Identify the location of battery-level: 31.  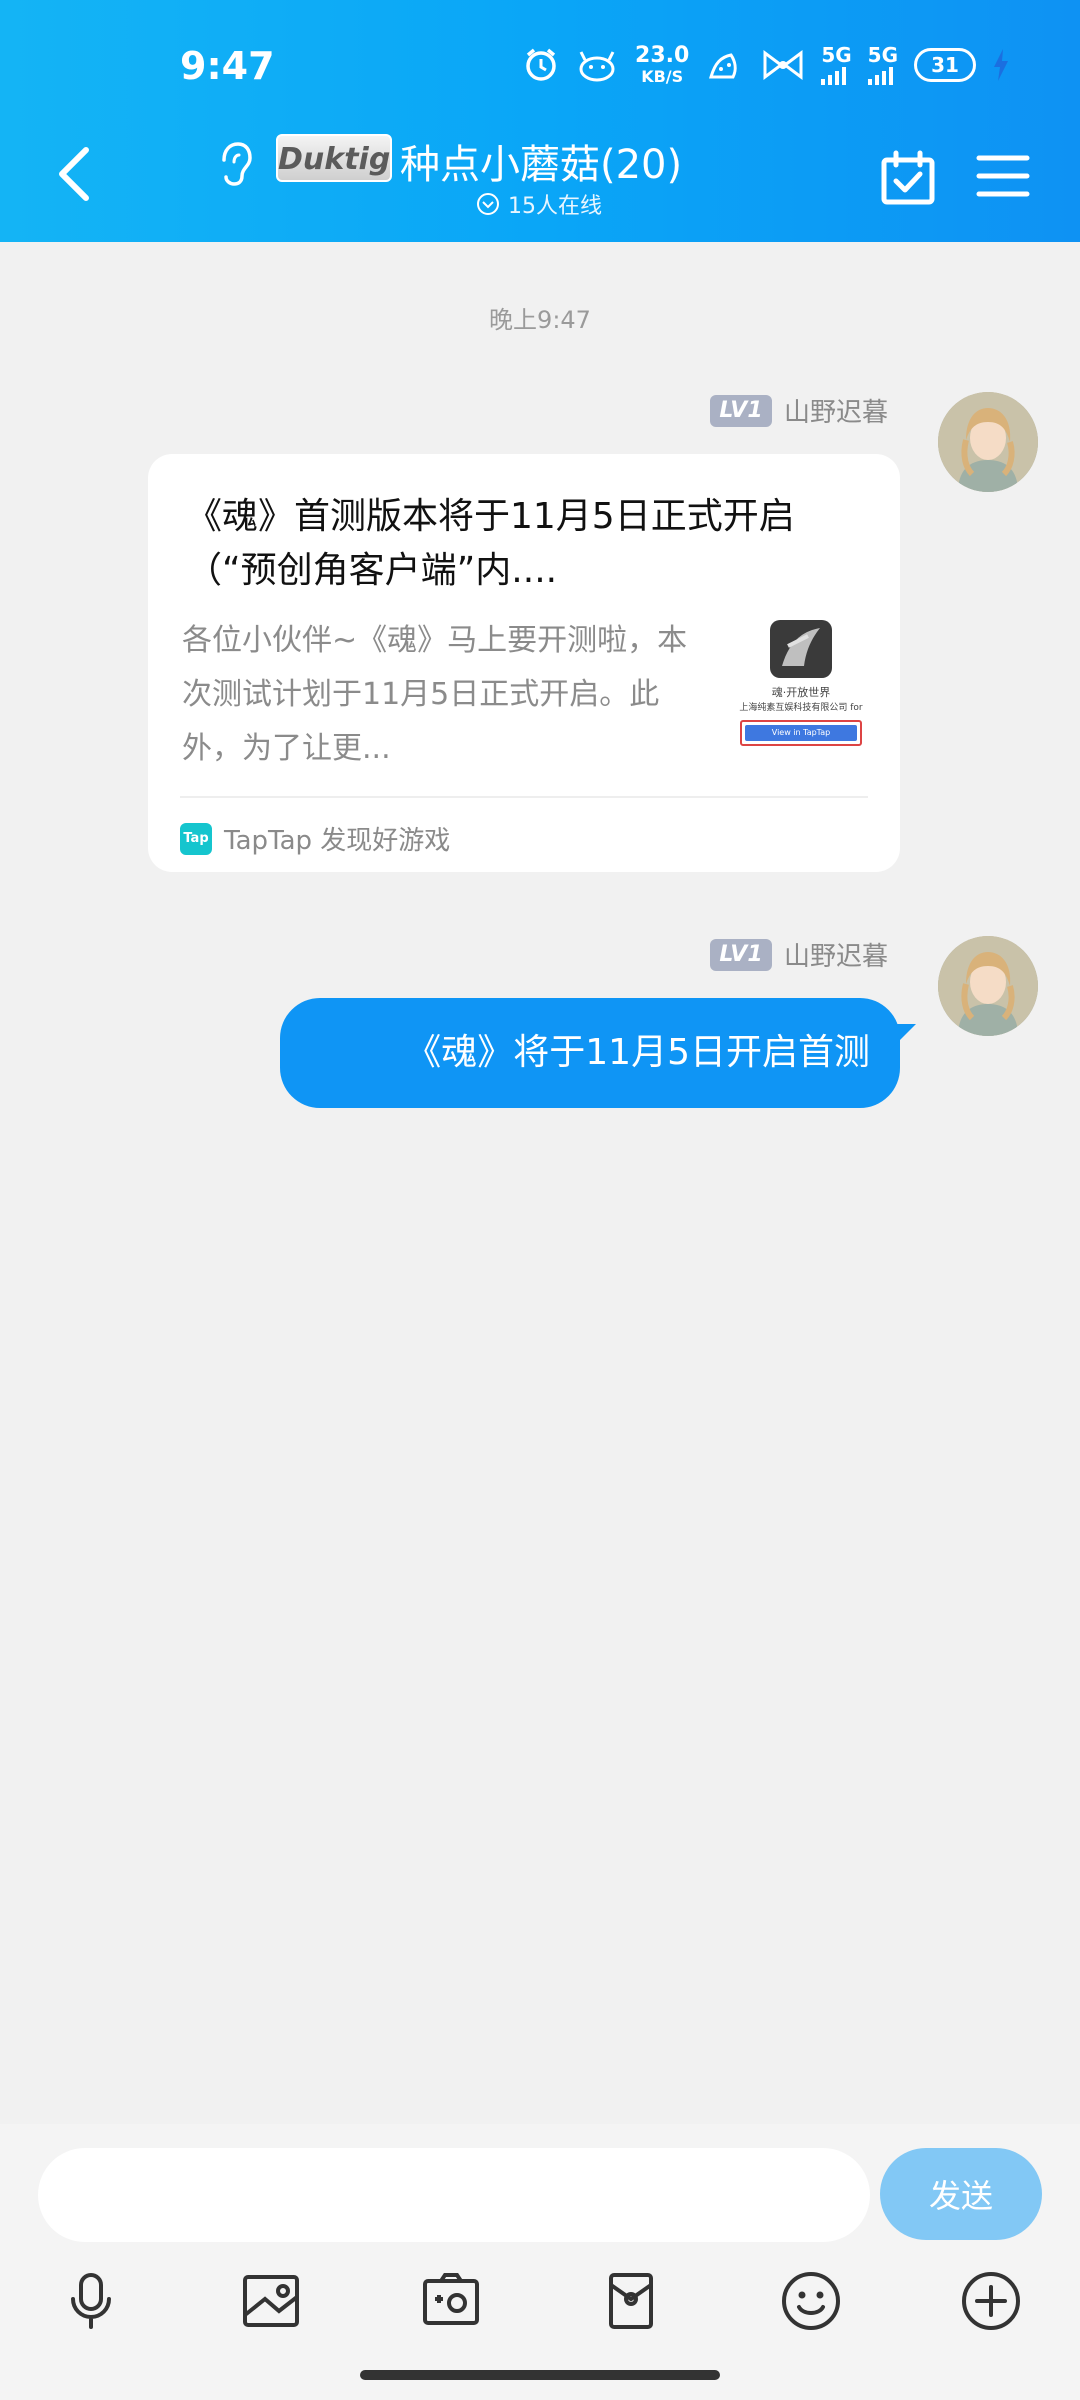
(945, 65).